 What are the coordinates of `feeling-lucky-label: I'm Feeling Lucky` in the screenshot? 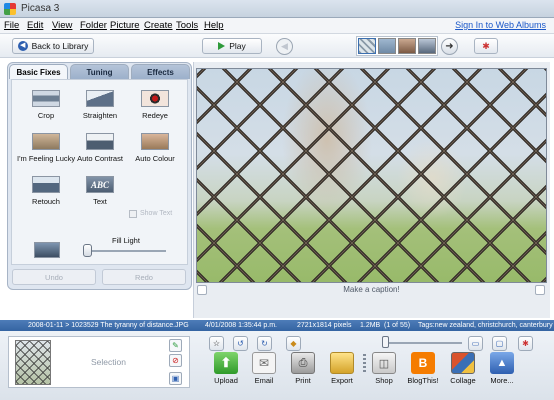 It's located at (46, 158).